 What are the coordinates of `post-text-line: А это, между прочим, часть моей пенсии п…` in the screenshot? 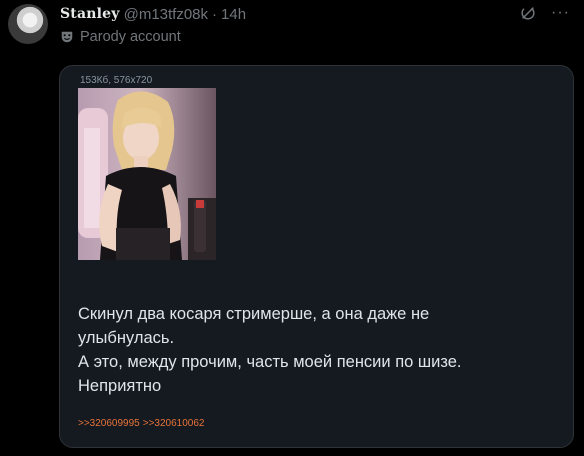 It's located at (270, 362).